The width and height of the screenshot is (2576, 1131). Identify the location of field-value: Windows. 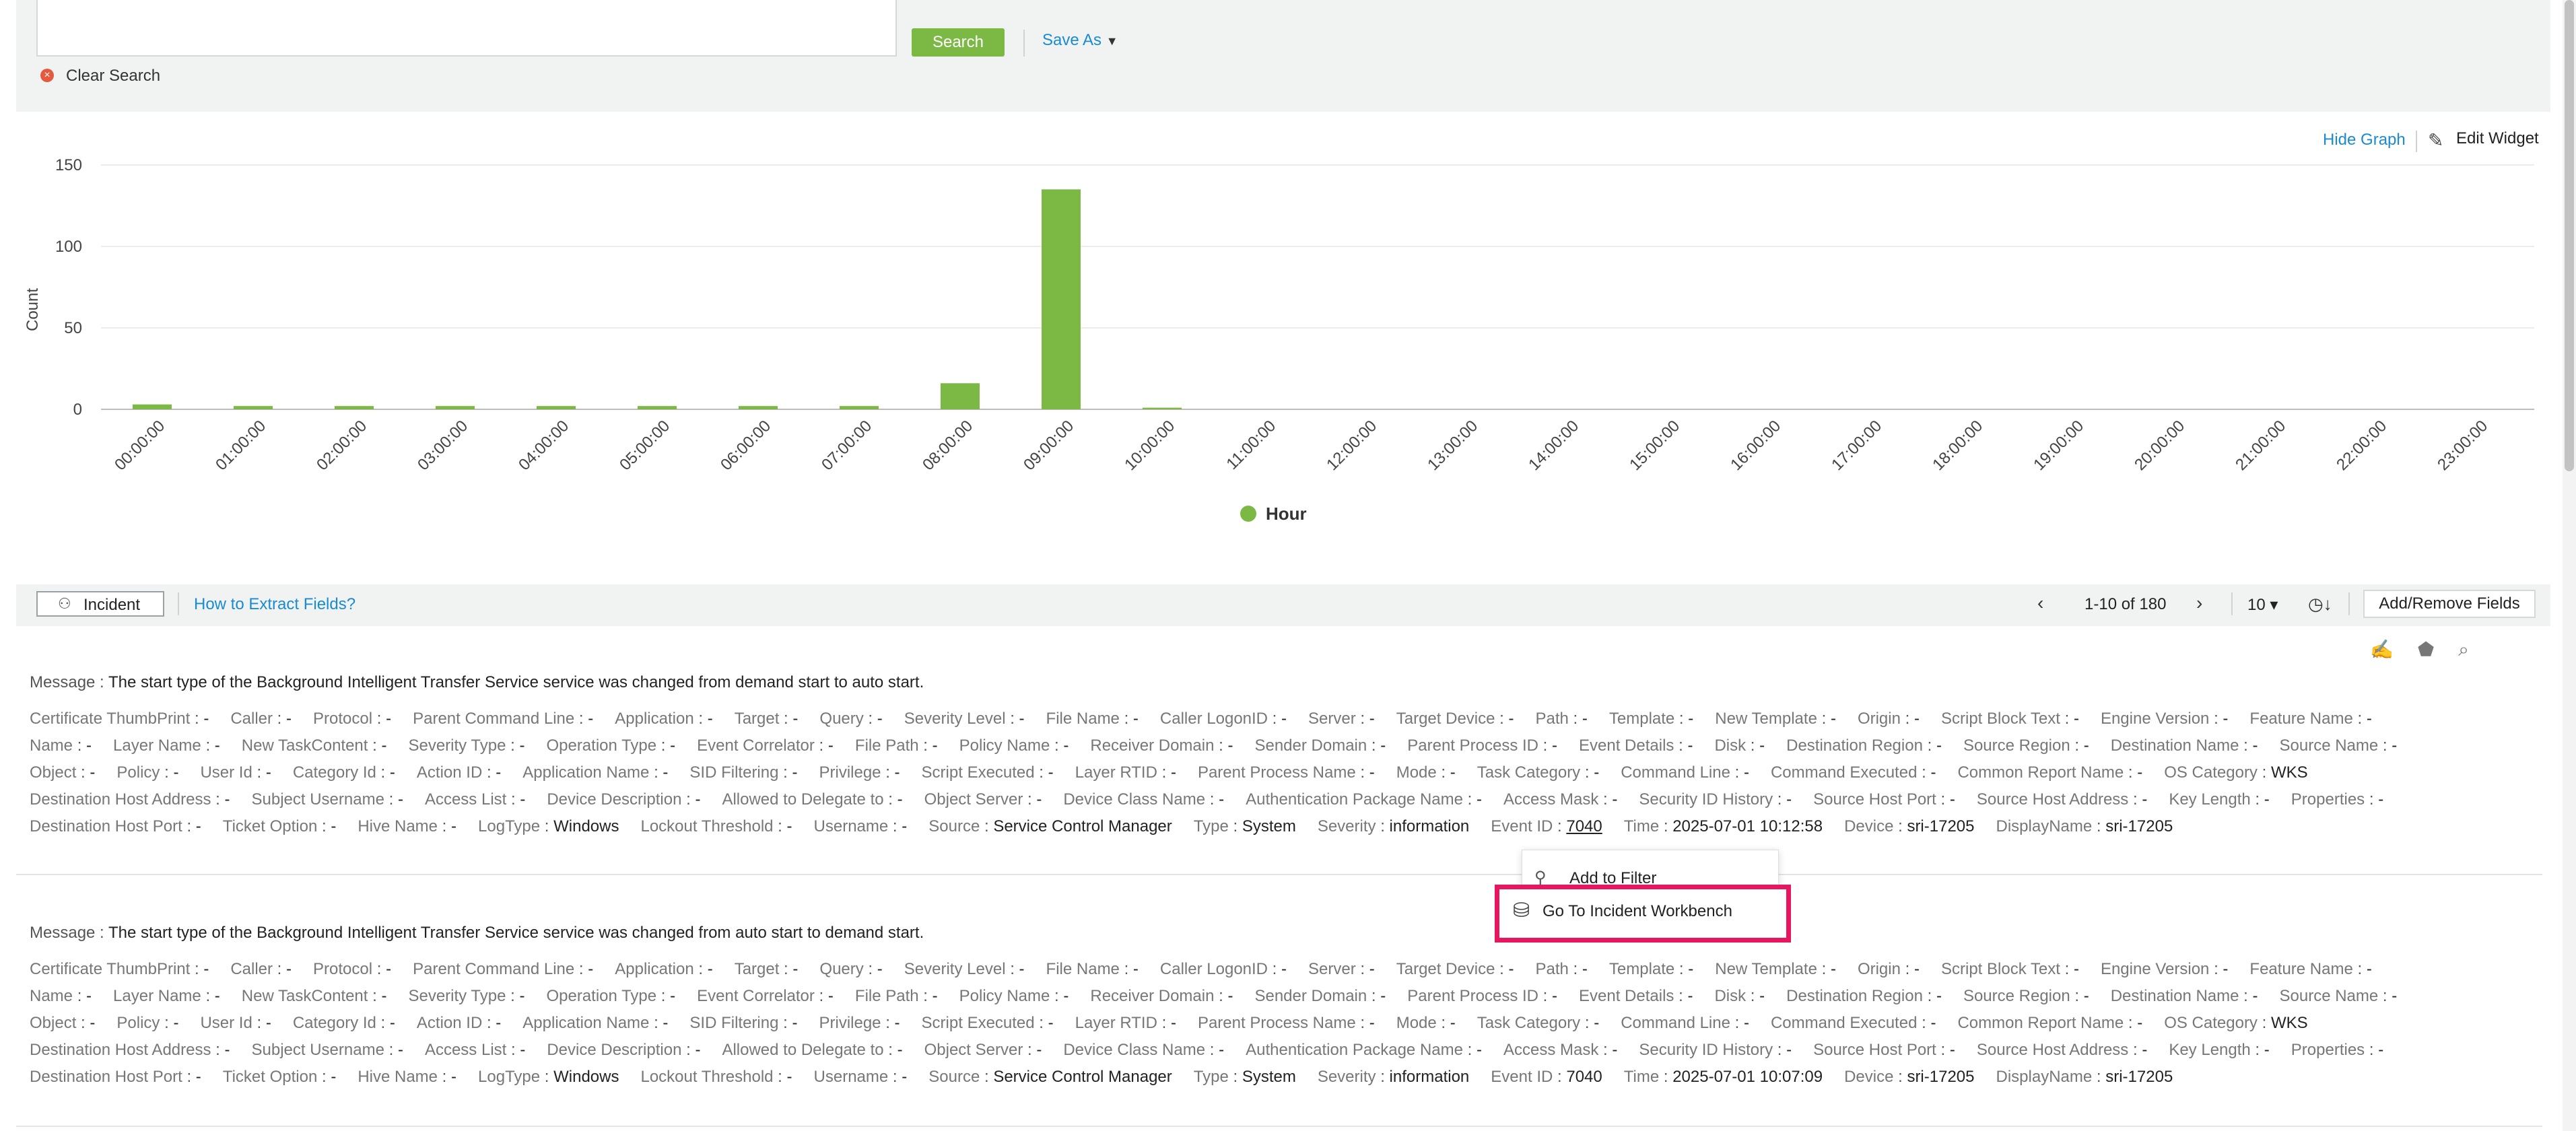
(586, 1077).